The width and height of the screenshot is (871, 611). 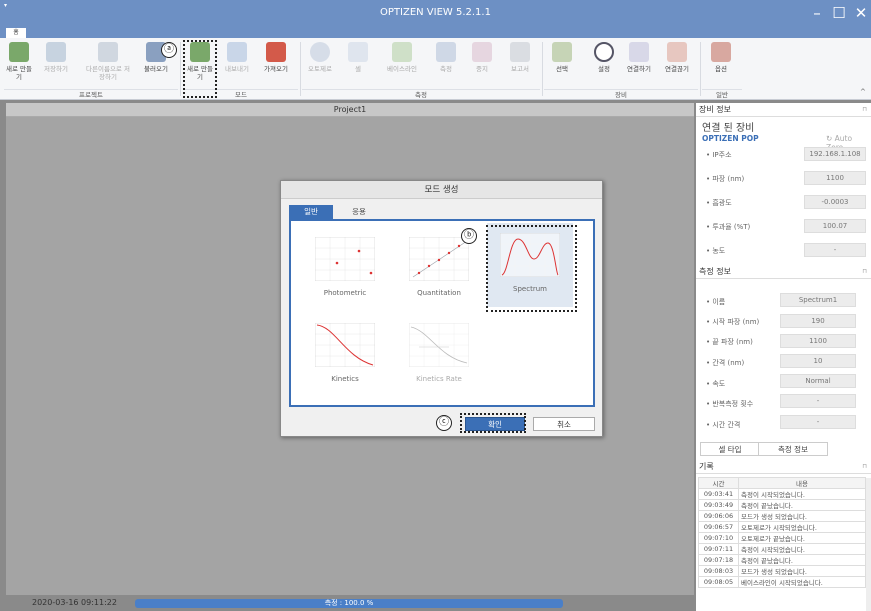 I want to click on window-title: OPTIZEN VIEW 5.2.1.1, so click(x=435, y=12).